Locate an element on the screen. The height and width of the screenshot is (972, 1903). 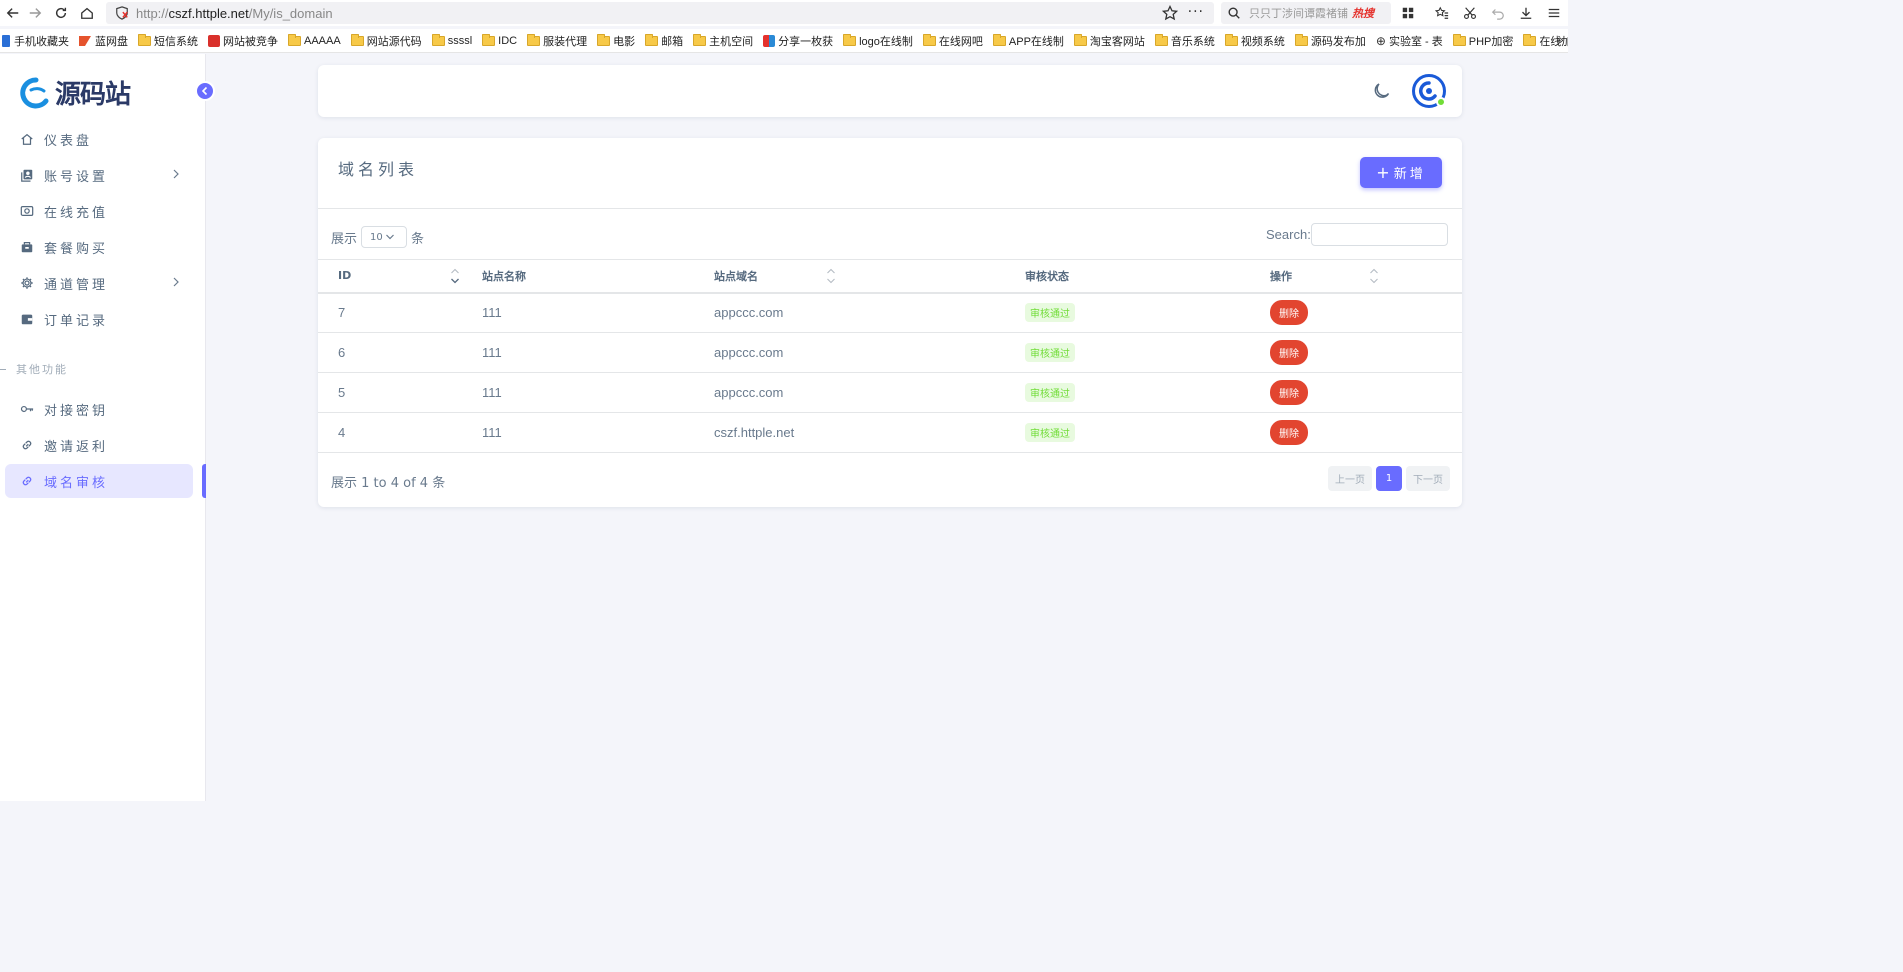
column-header-status: 审核状态 is located at coordinates (1127, 276).